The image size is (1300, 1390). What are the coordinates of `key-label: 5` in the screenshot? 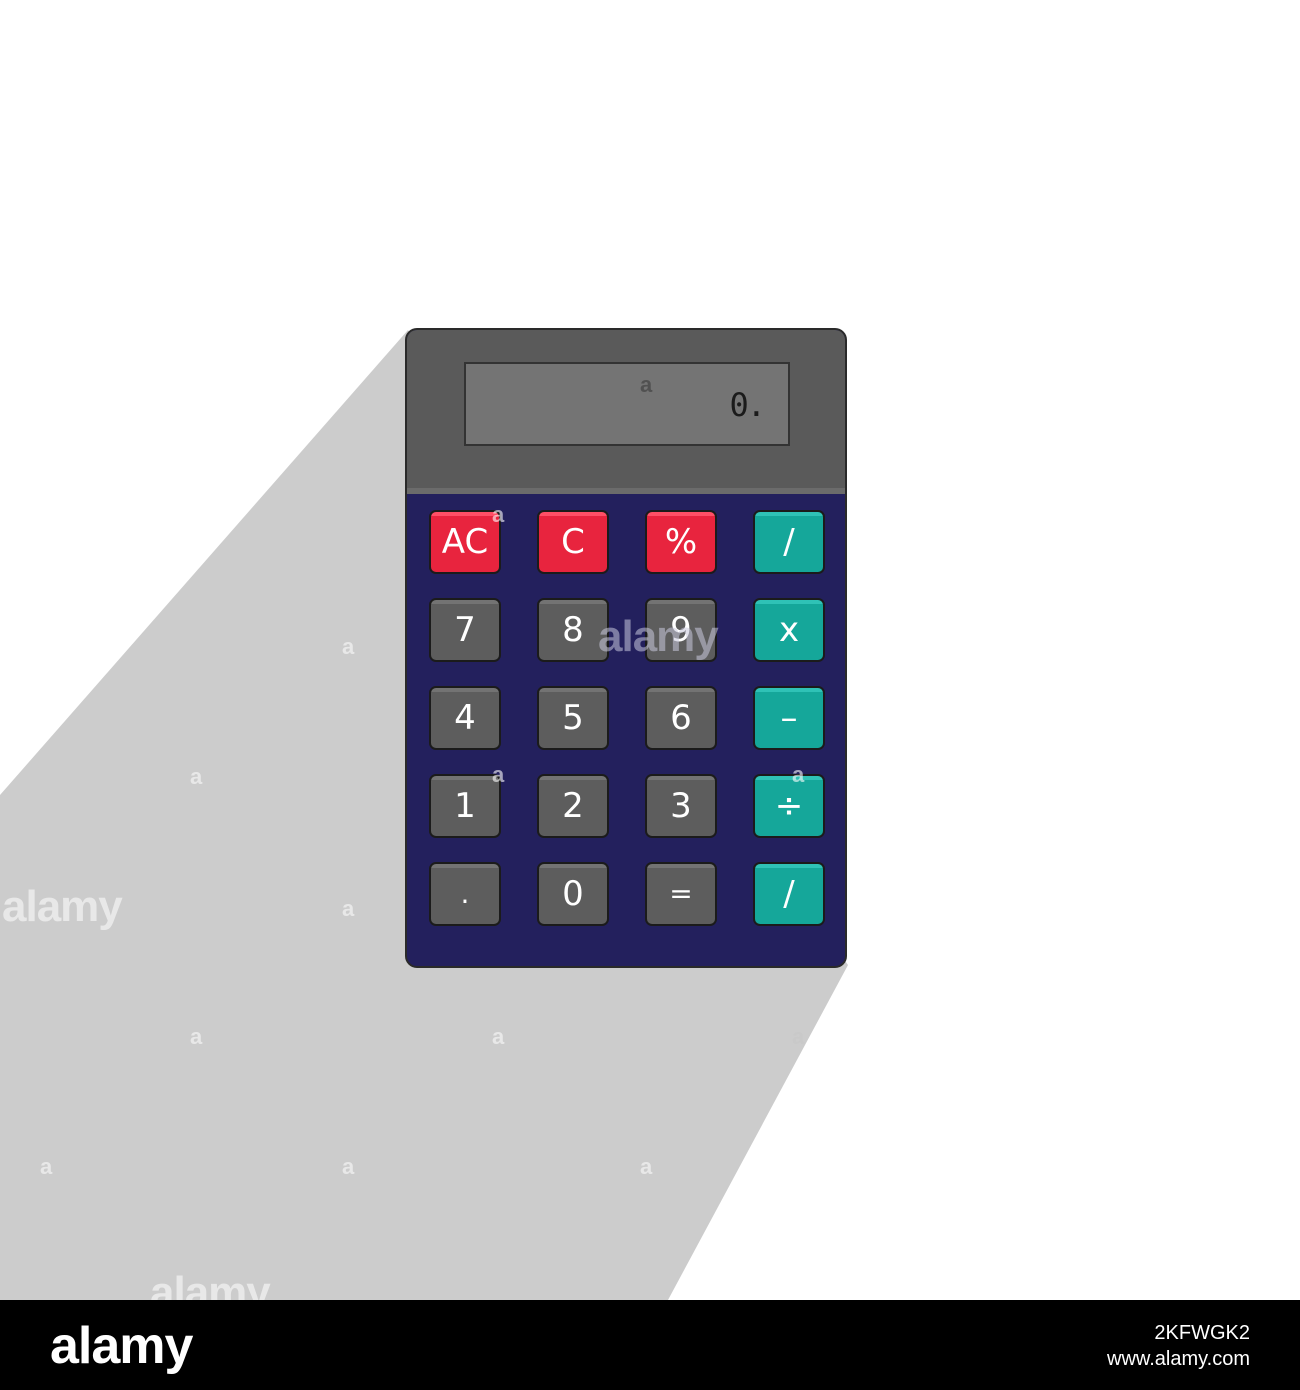 It's located at (573, 718).